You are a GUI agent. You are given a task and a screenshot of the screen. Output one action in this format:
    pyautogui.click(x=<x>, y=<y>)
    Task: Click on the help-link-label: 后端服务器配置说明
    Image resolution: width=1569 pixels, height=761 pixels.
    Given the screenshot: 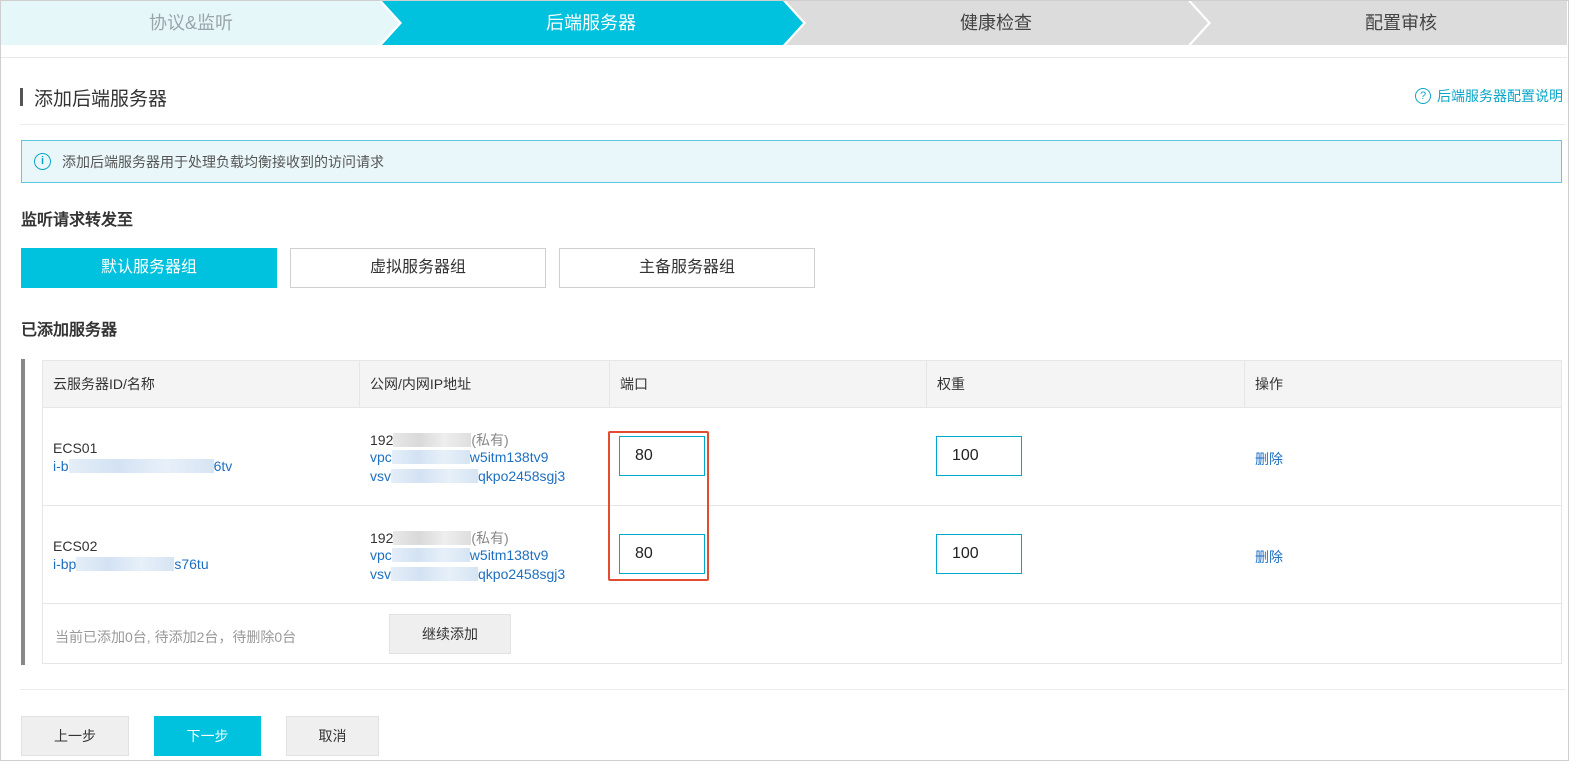 What is the action you would take?
    pyautogui.click(x=1500, y=96)
    